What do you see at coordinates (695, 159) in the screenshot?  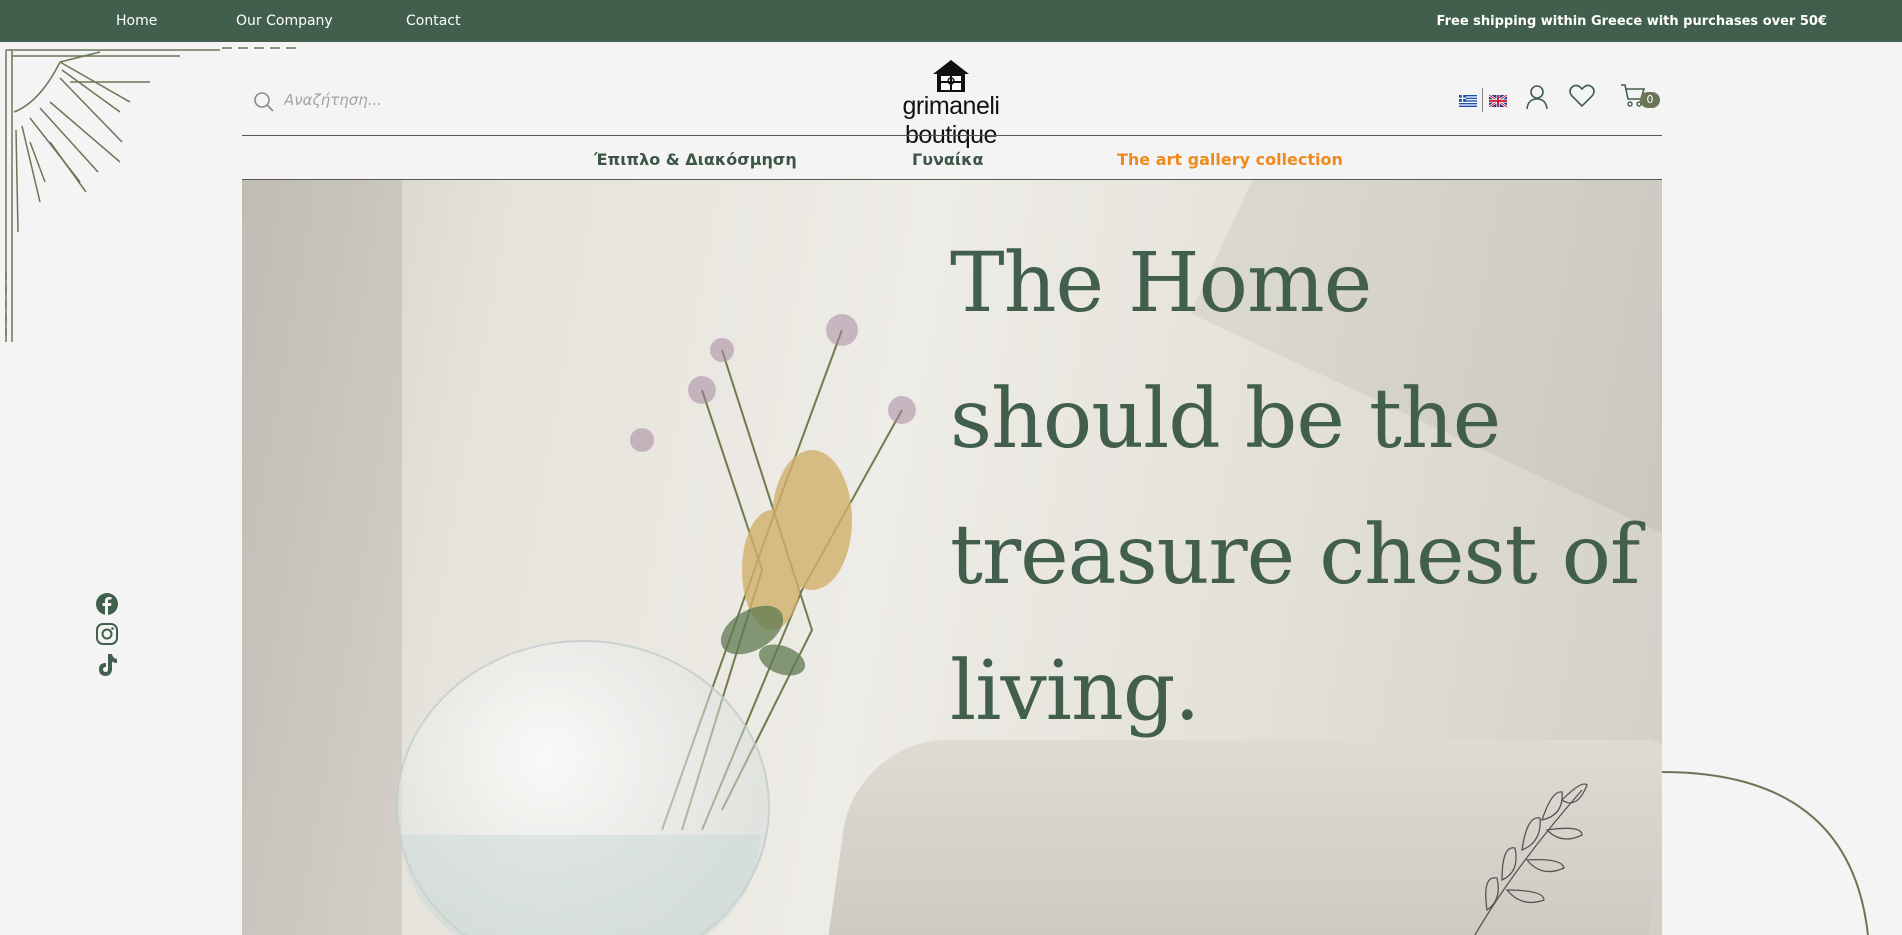 I see `category-furniture-decoration: Έπιπλο & Διακόσμηση` at bounding box center [695, 159].